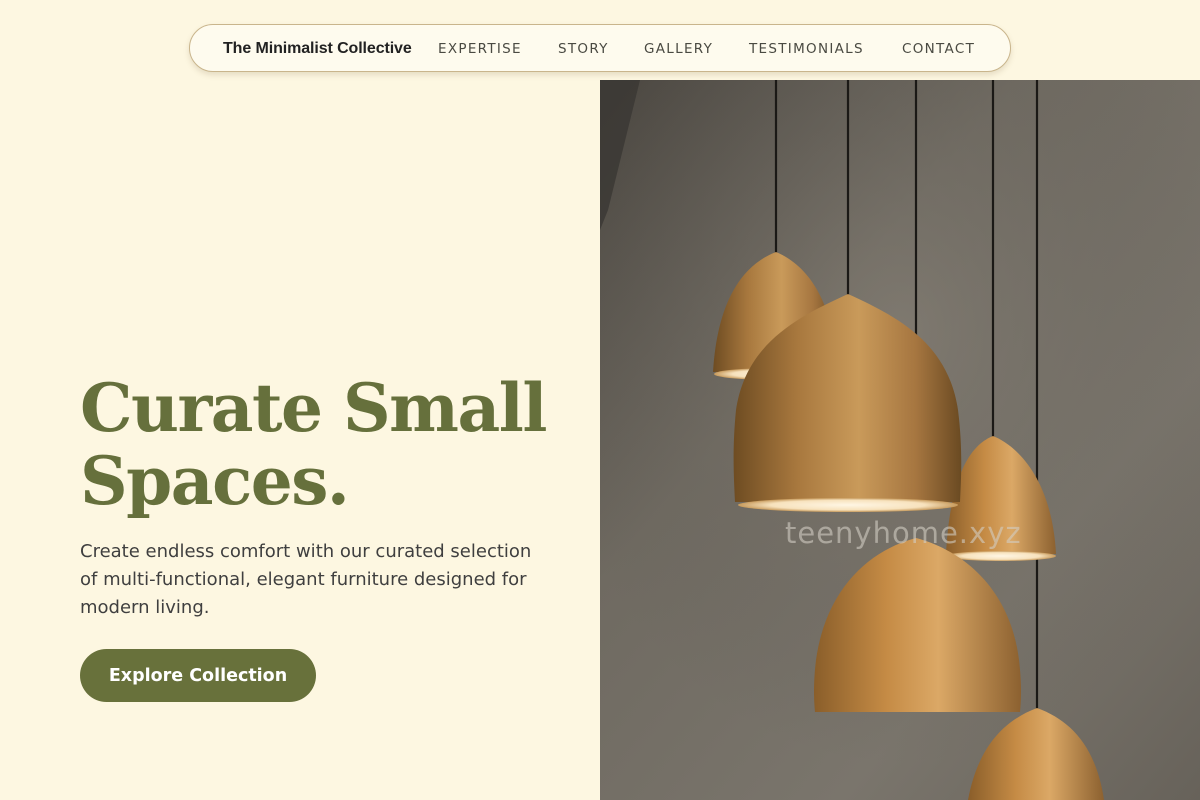  What do you see at coordinates (317, 49) in the screenshot?
I see `brand-logo: The Minimalist Collective` at bounding box center [317, 49].